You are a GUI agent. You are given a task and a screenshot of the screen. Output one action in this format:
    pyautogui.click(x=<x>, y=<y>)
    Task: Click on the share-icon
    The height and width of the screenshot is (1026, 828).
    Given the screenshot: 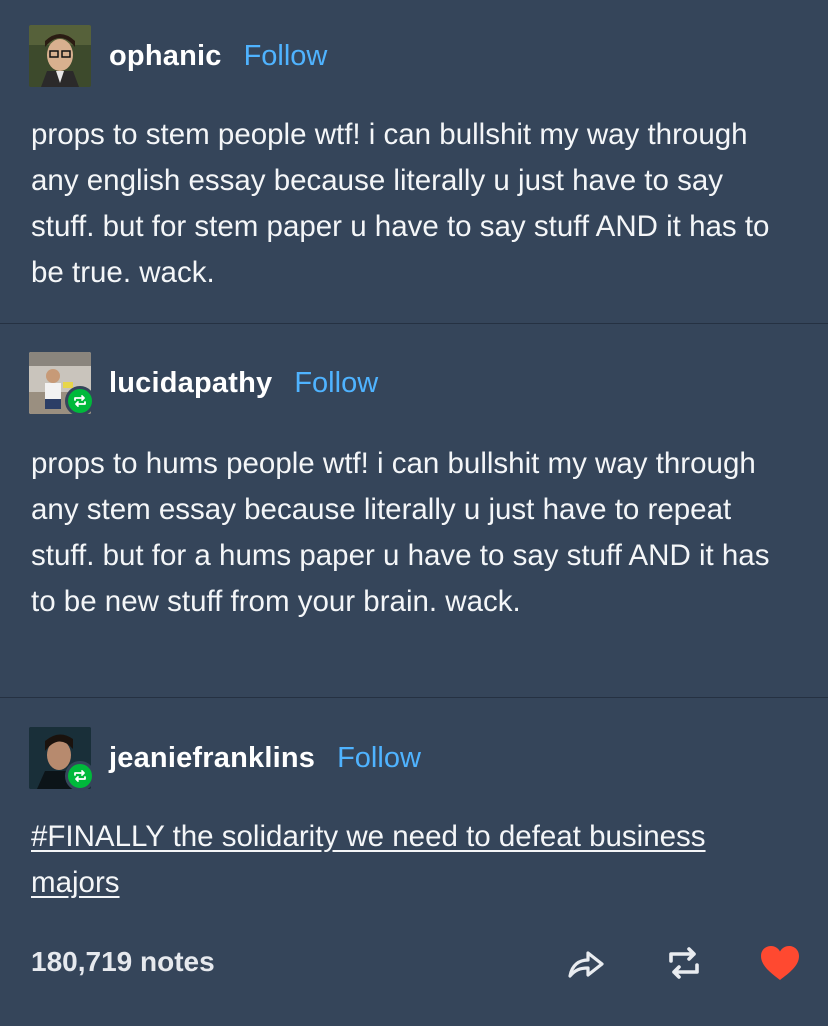 What is the action you would take?
    pyautogui.click(x=586, y=964)
    